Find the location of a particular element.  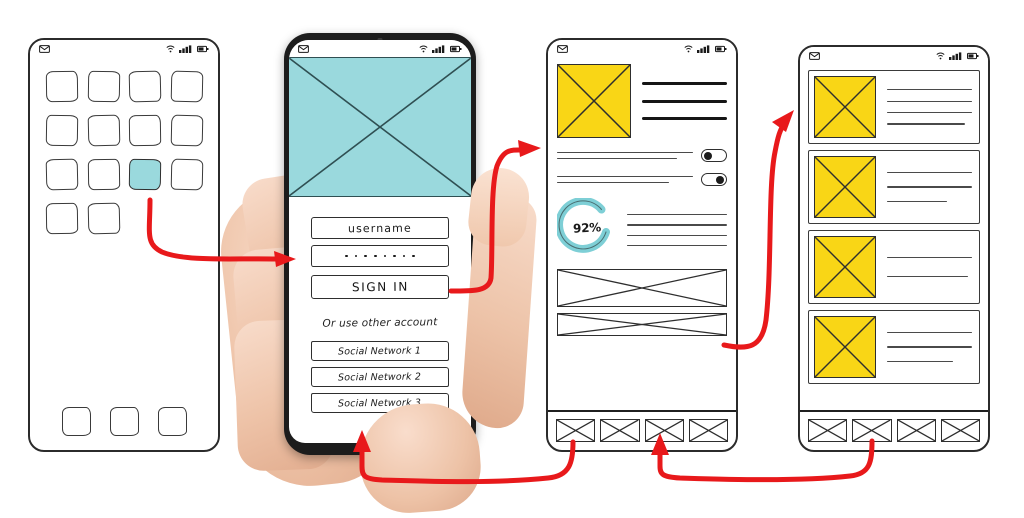

password-input is located at coordinates (380, 256).